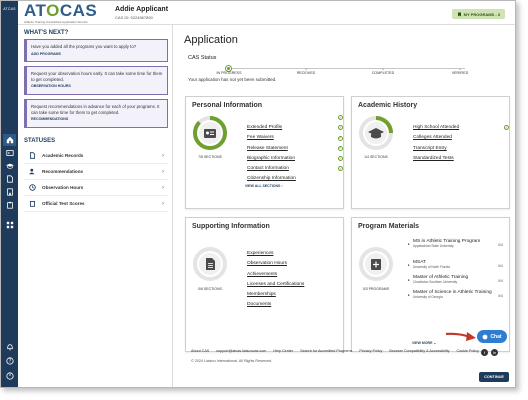  What do you see at coordinates (97, 54) in the screenshot?
I see `add-programs-link: ADD PROGRAMS` at bounding box center [97, 54].